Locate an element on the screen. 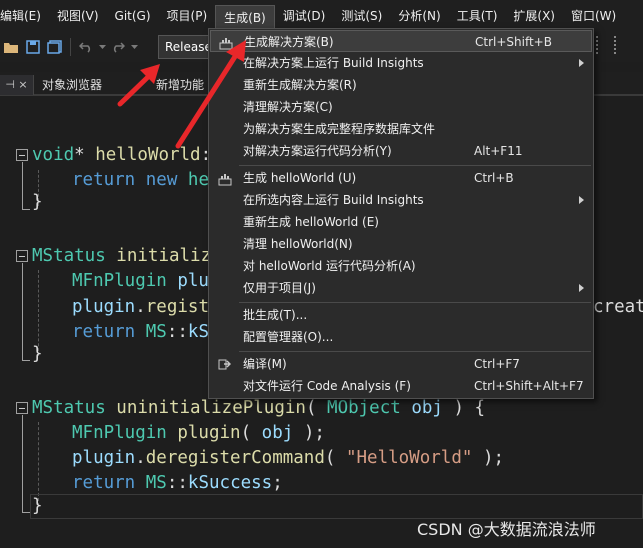  code-line: MFnPlugin plug is located at coordinates (146, 281).